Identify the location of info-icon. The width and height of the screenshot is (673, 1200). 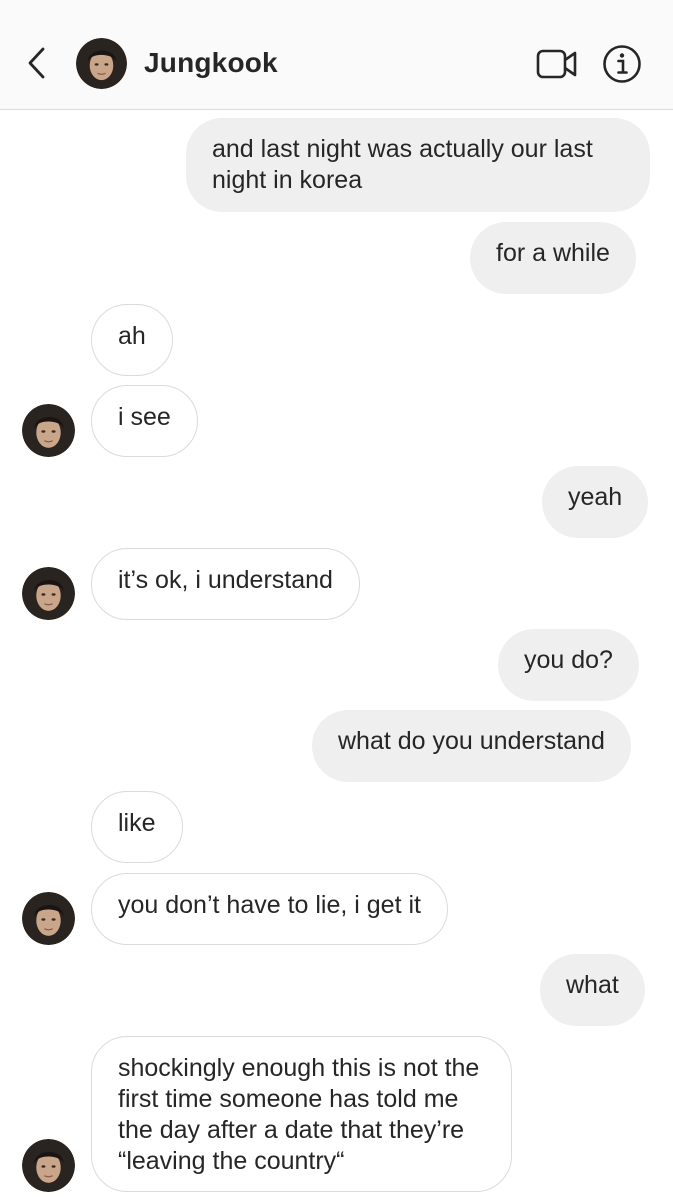
(622, 64).